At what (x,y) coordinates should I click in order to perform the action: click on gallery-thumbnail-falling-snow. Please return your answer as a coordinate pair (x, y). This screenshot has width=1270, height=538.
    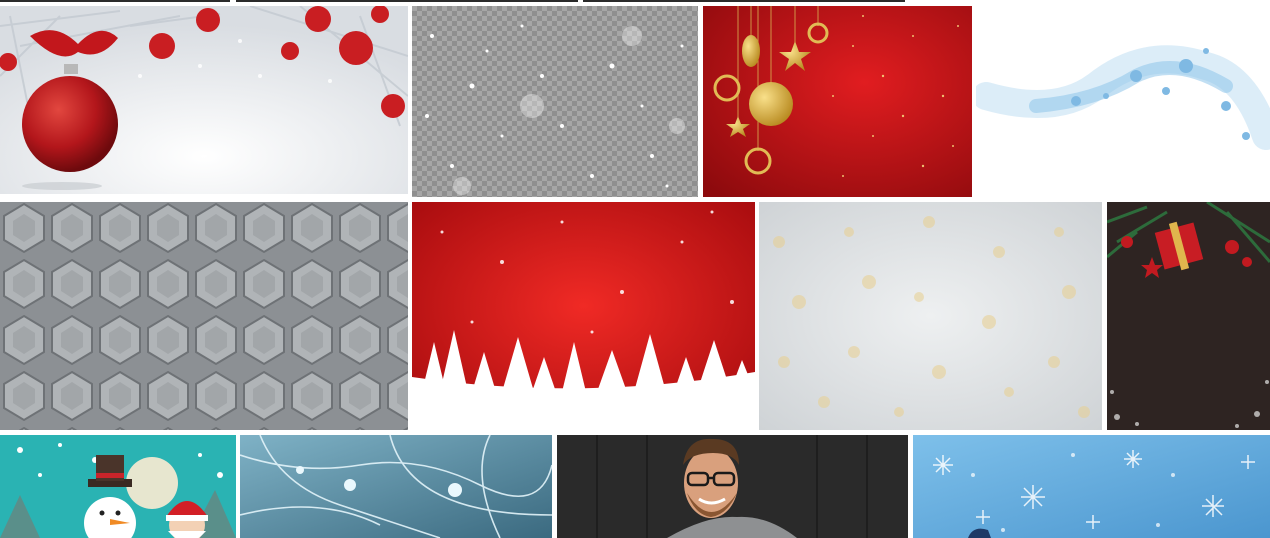
    Looking at the image, I should click on (555, 101).